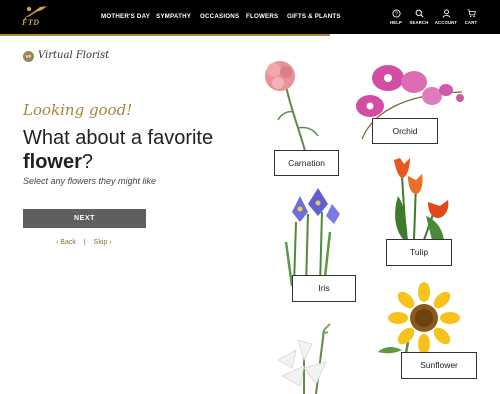 Image resolution: width=500 pixels, height=394 pixels. Describe the element at coordinates (312, 237) in the screenshot. I see `iris-image` at that location.